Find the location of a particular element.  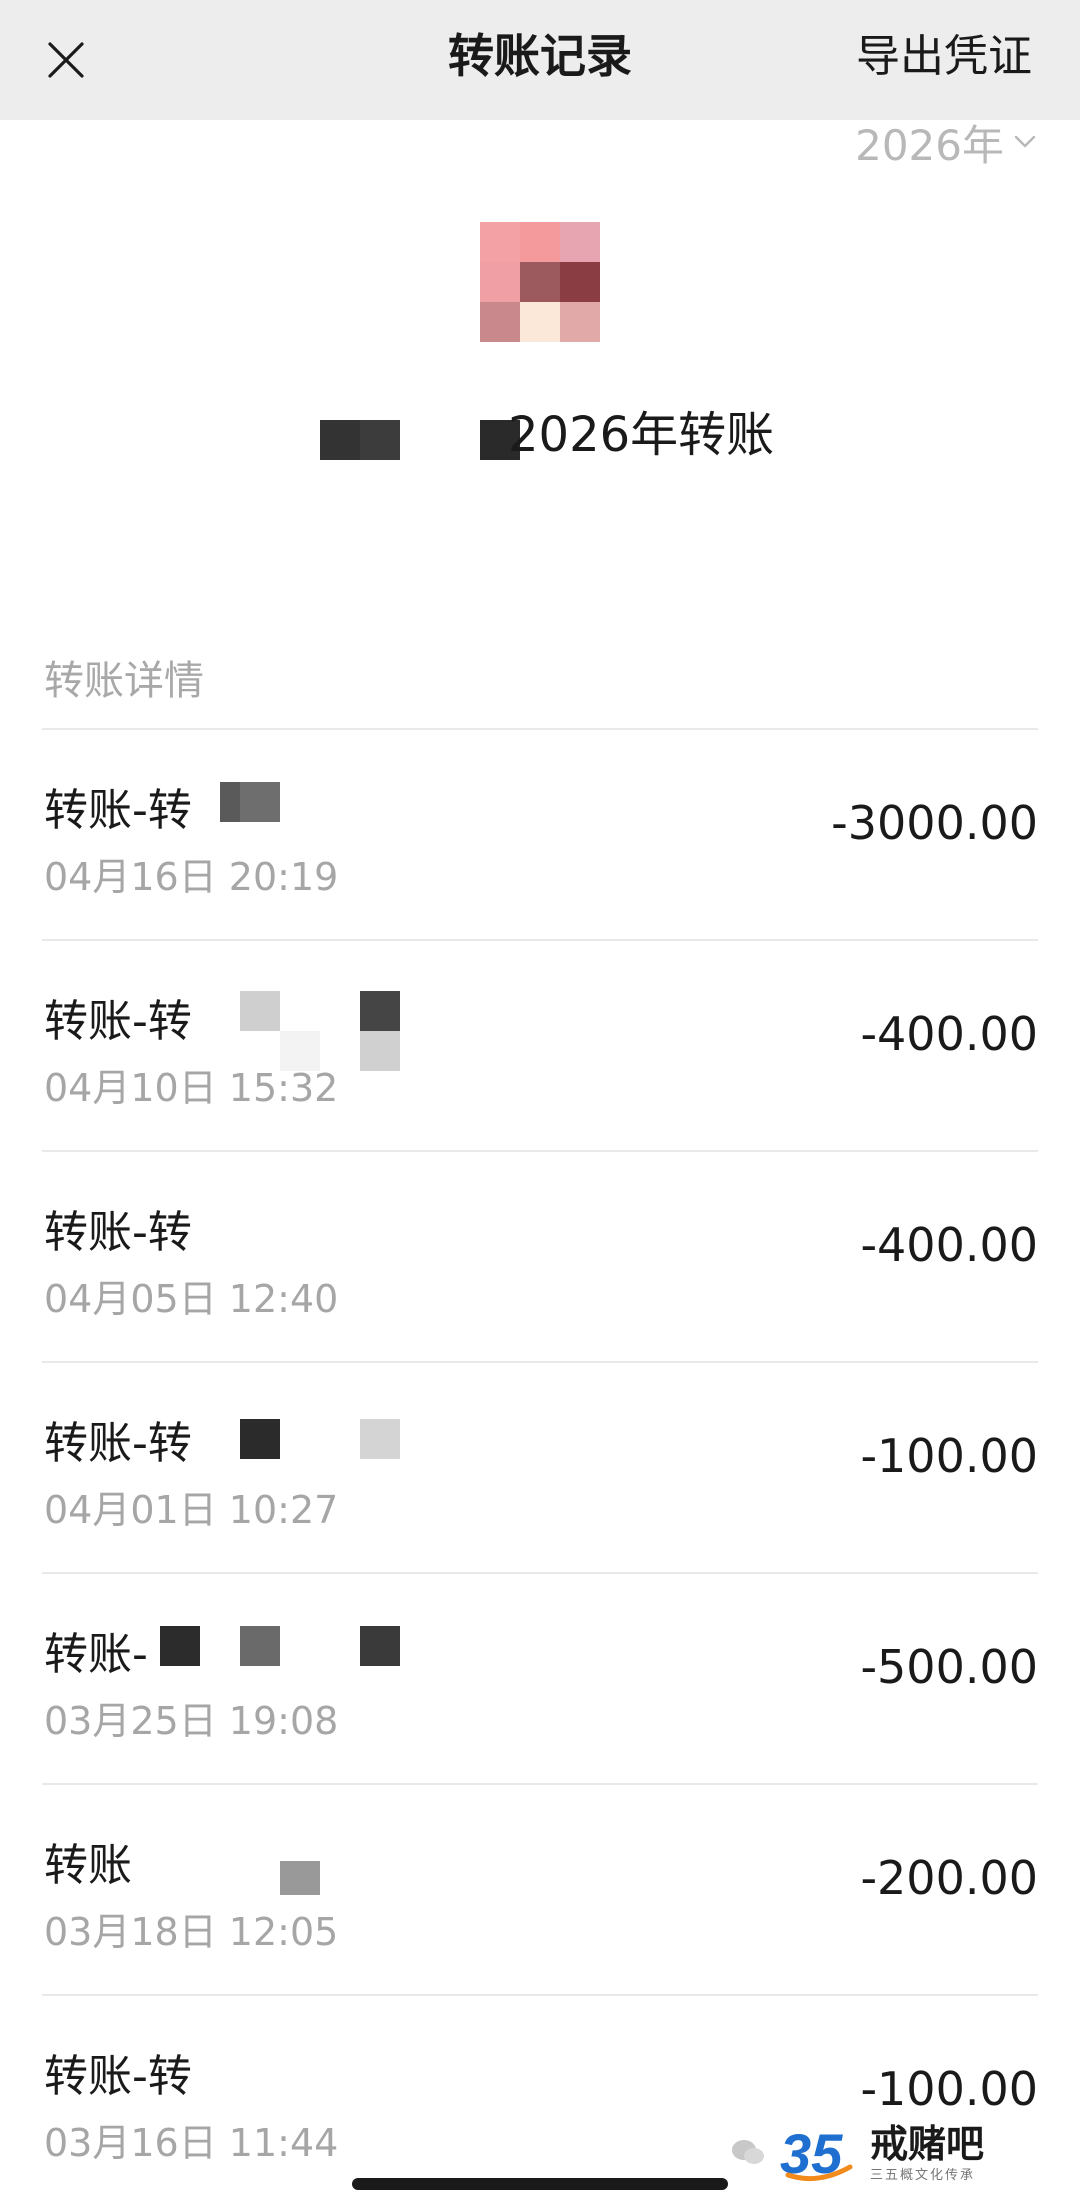

transaction-time: 03月25日 19:08 is located at coordinates (191, 1721).